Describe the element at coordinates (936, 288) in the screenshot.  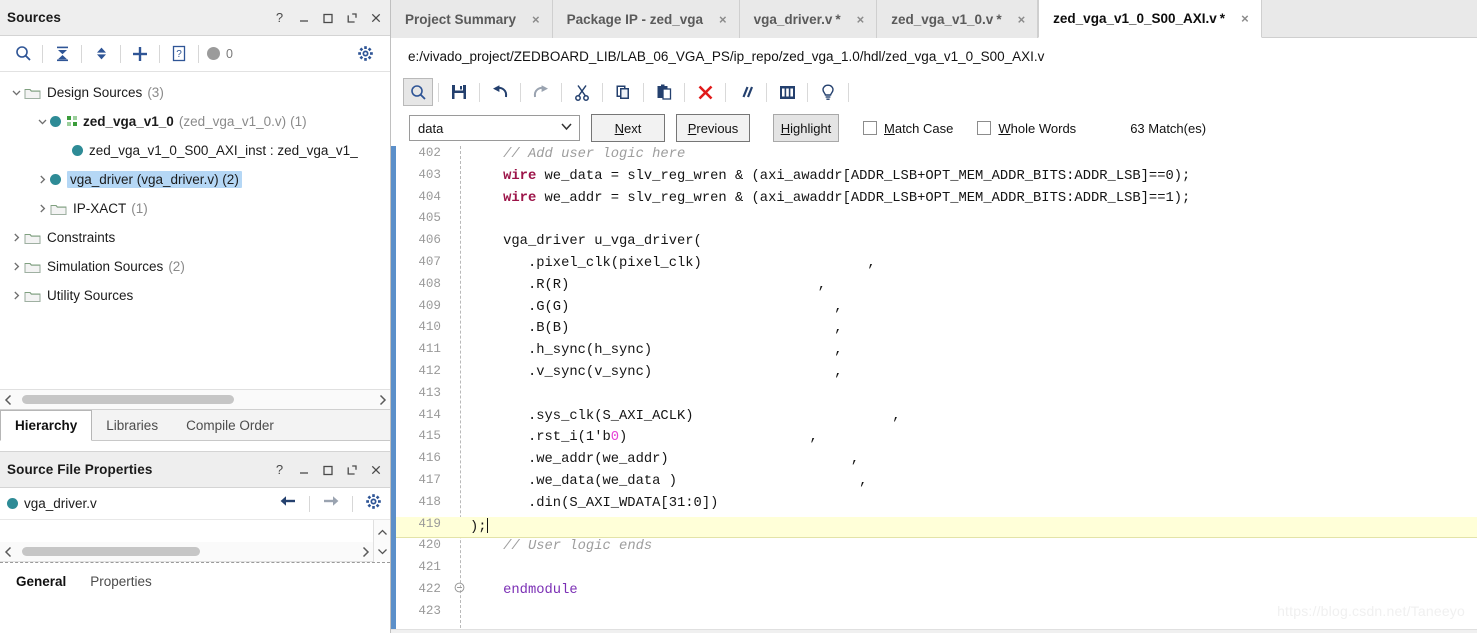
I see `code-line: 408 .R(R) ,` at that location.